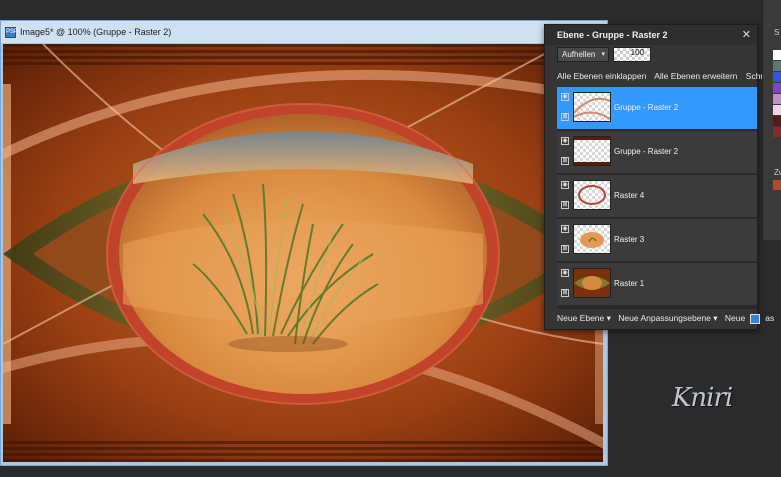 This screenshot has width=781, height=477. Describe the element at coordinates (637, 52) in the screenshot. I see `opacity-value: 100` at that location.